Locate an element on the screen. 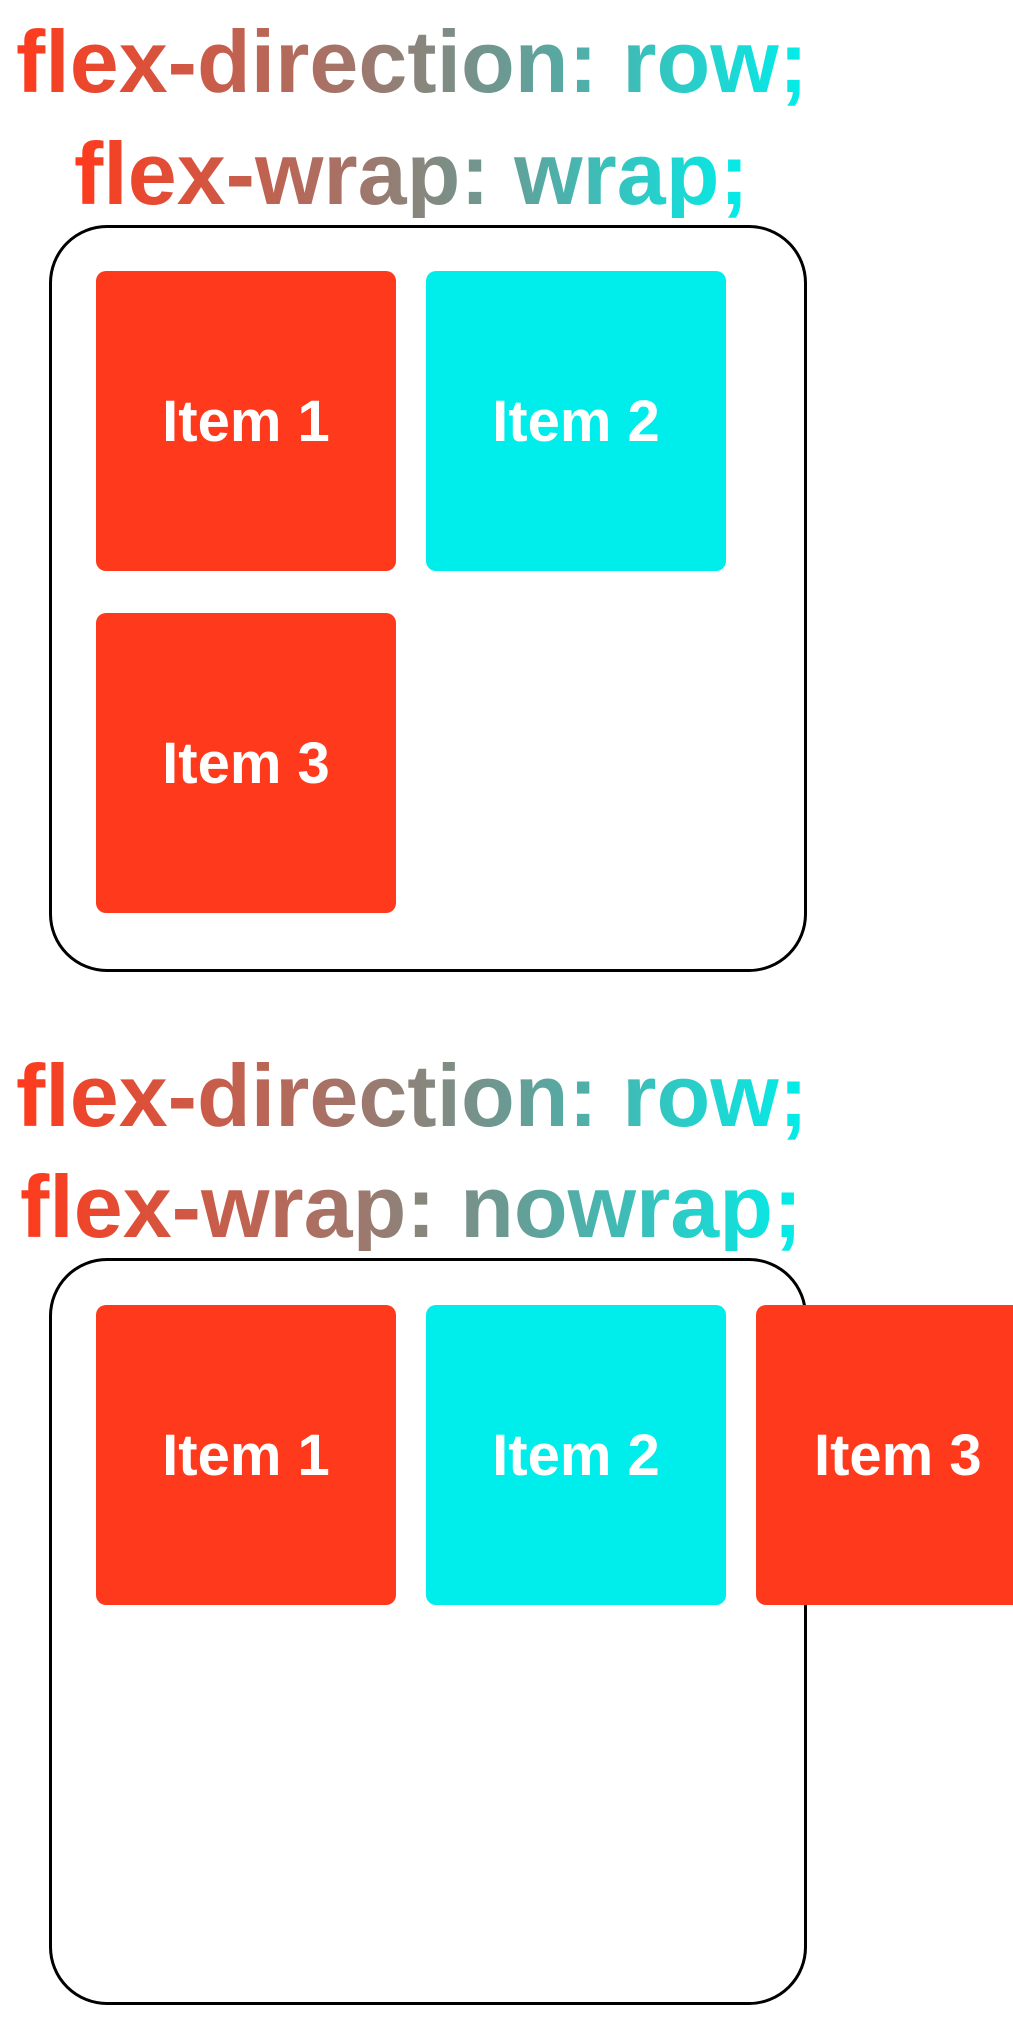 The height and width of the screenshot is (2035, 1013). wrap-item-3-label: Item 3 is located at coordinates (246, 763).